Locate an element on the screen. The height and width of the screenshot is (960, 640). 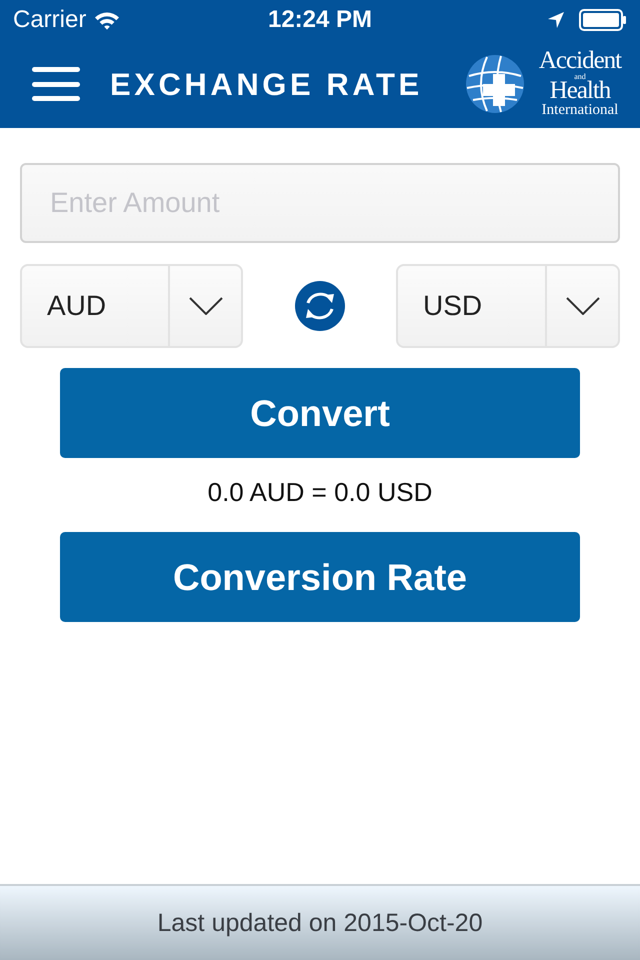
currency-dropdown: USD is located at coordinates (508, 306).